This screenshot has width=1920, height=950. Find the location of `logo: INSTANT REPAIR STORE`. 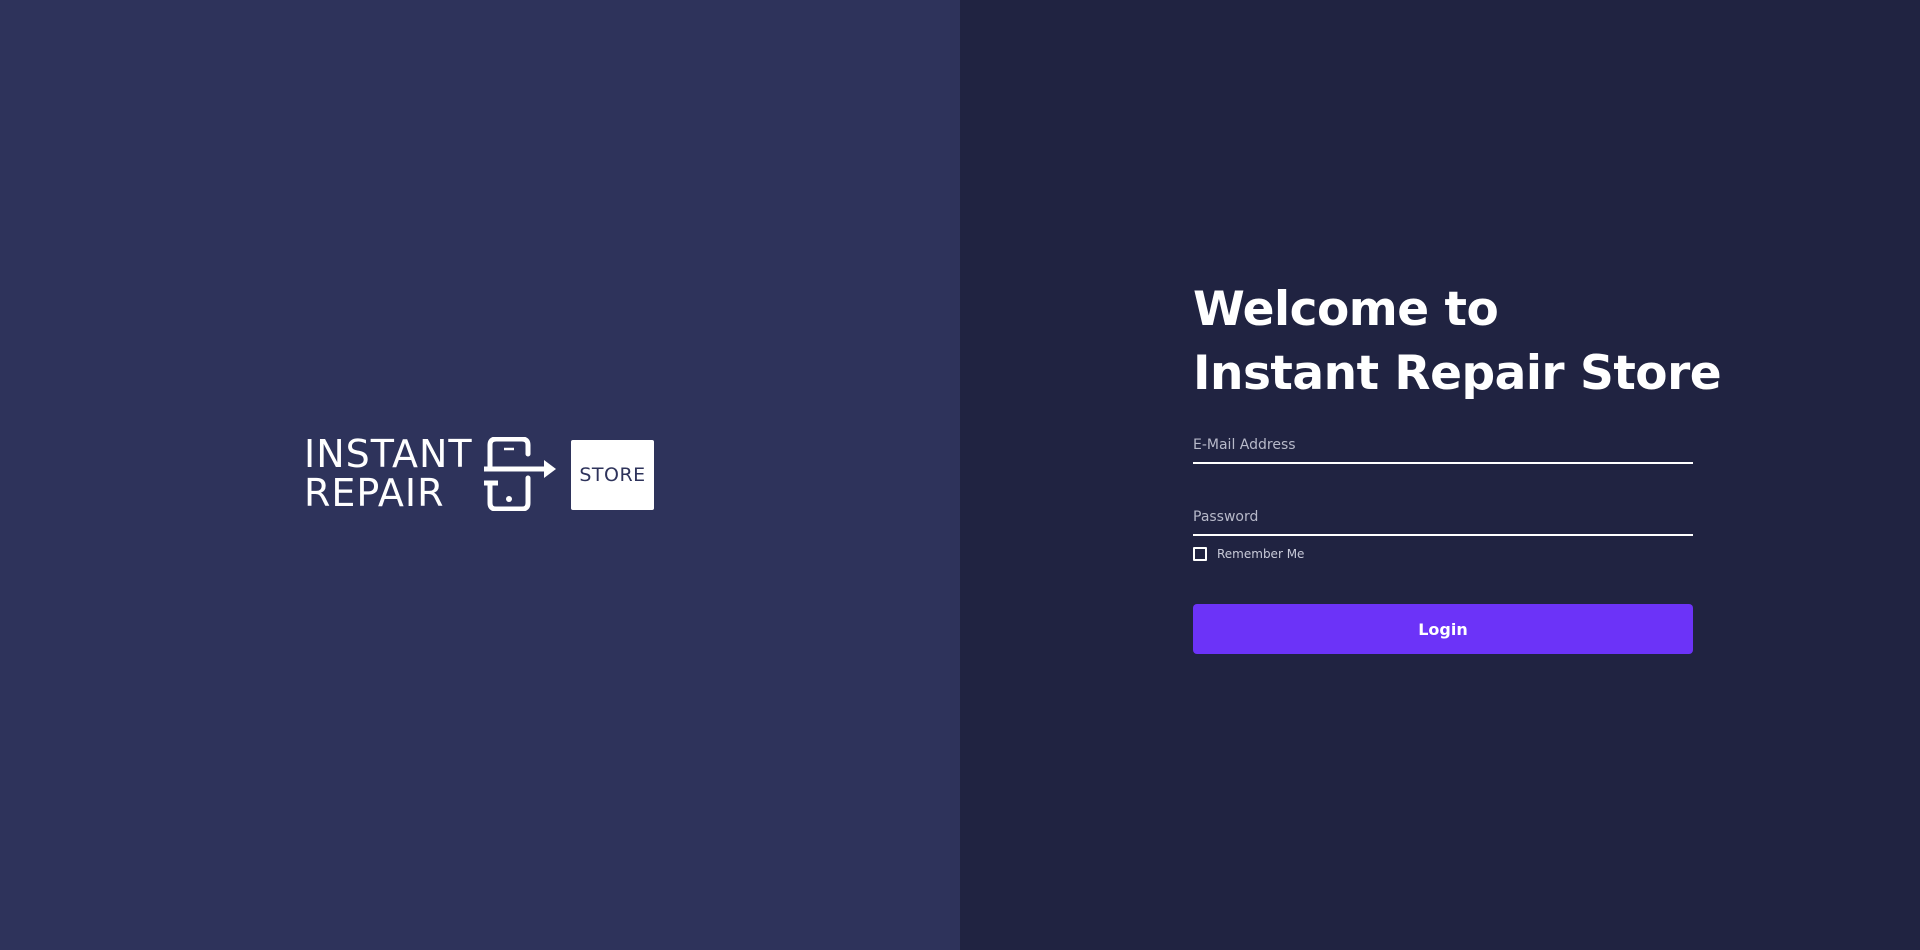

logo: INSTANT REPAIR STORE is located at coordinates (479, 474).